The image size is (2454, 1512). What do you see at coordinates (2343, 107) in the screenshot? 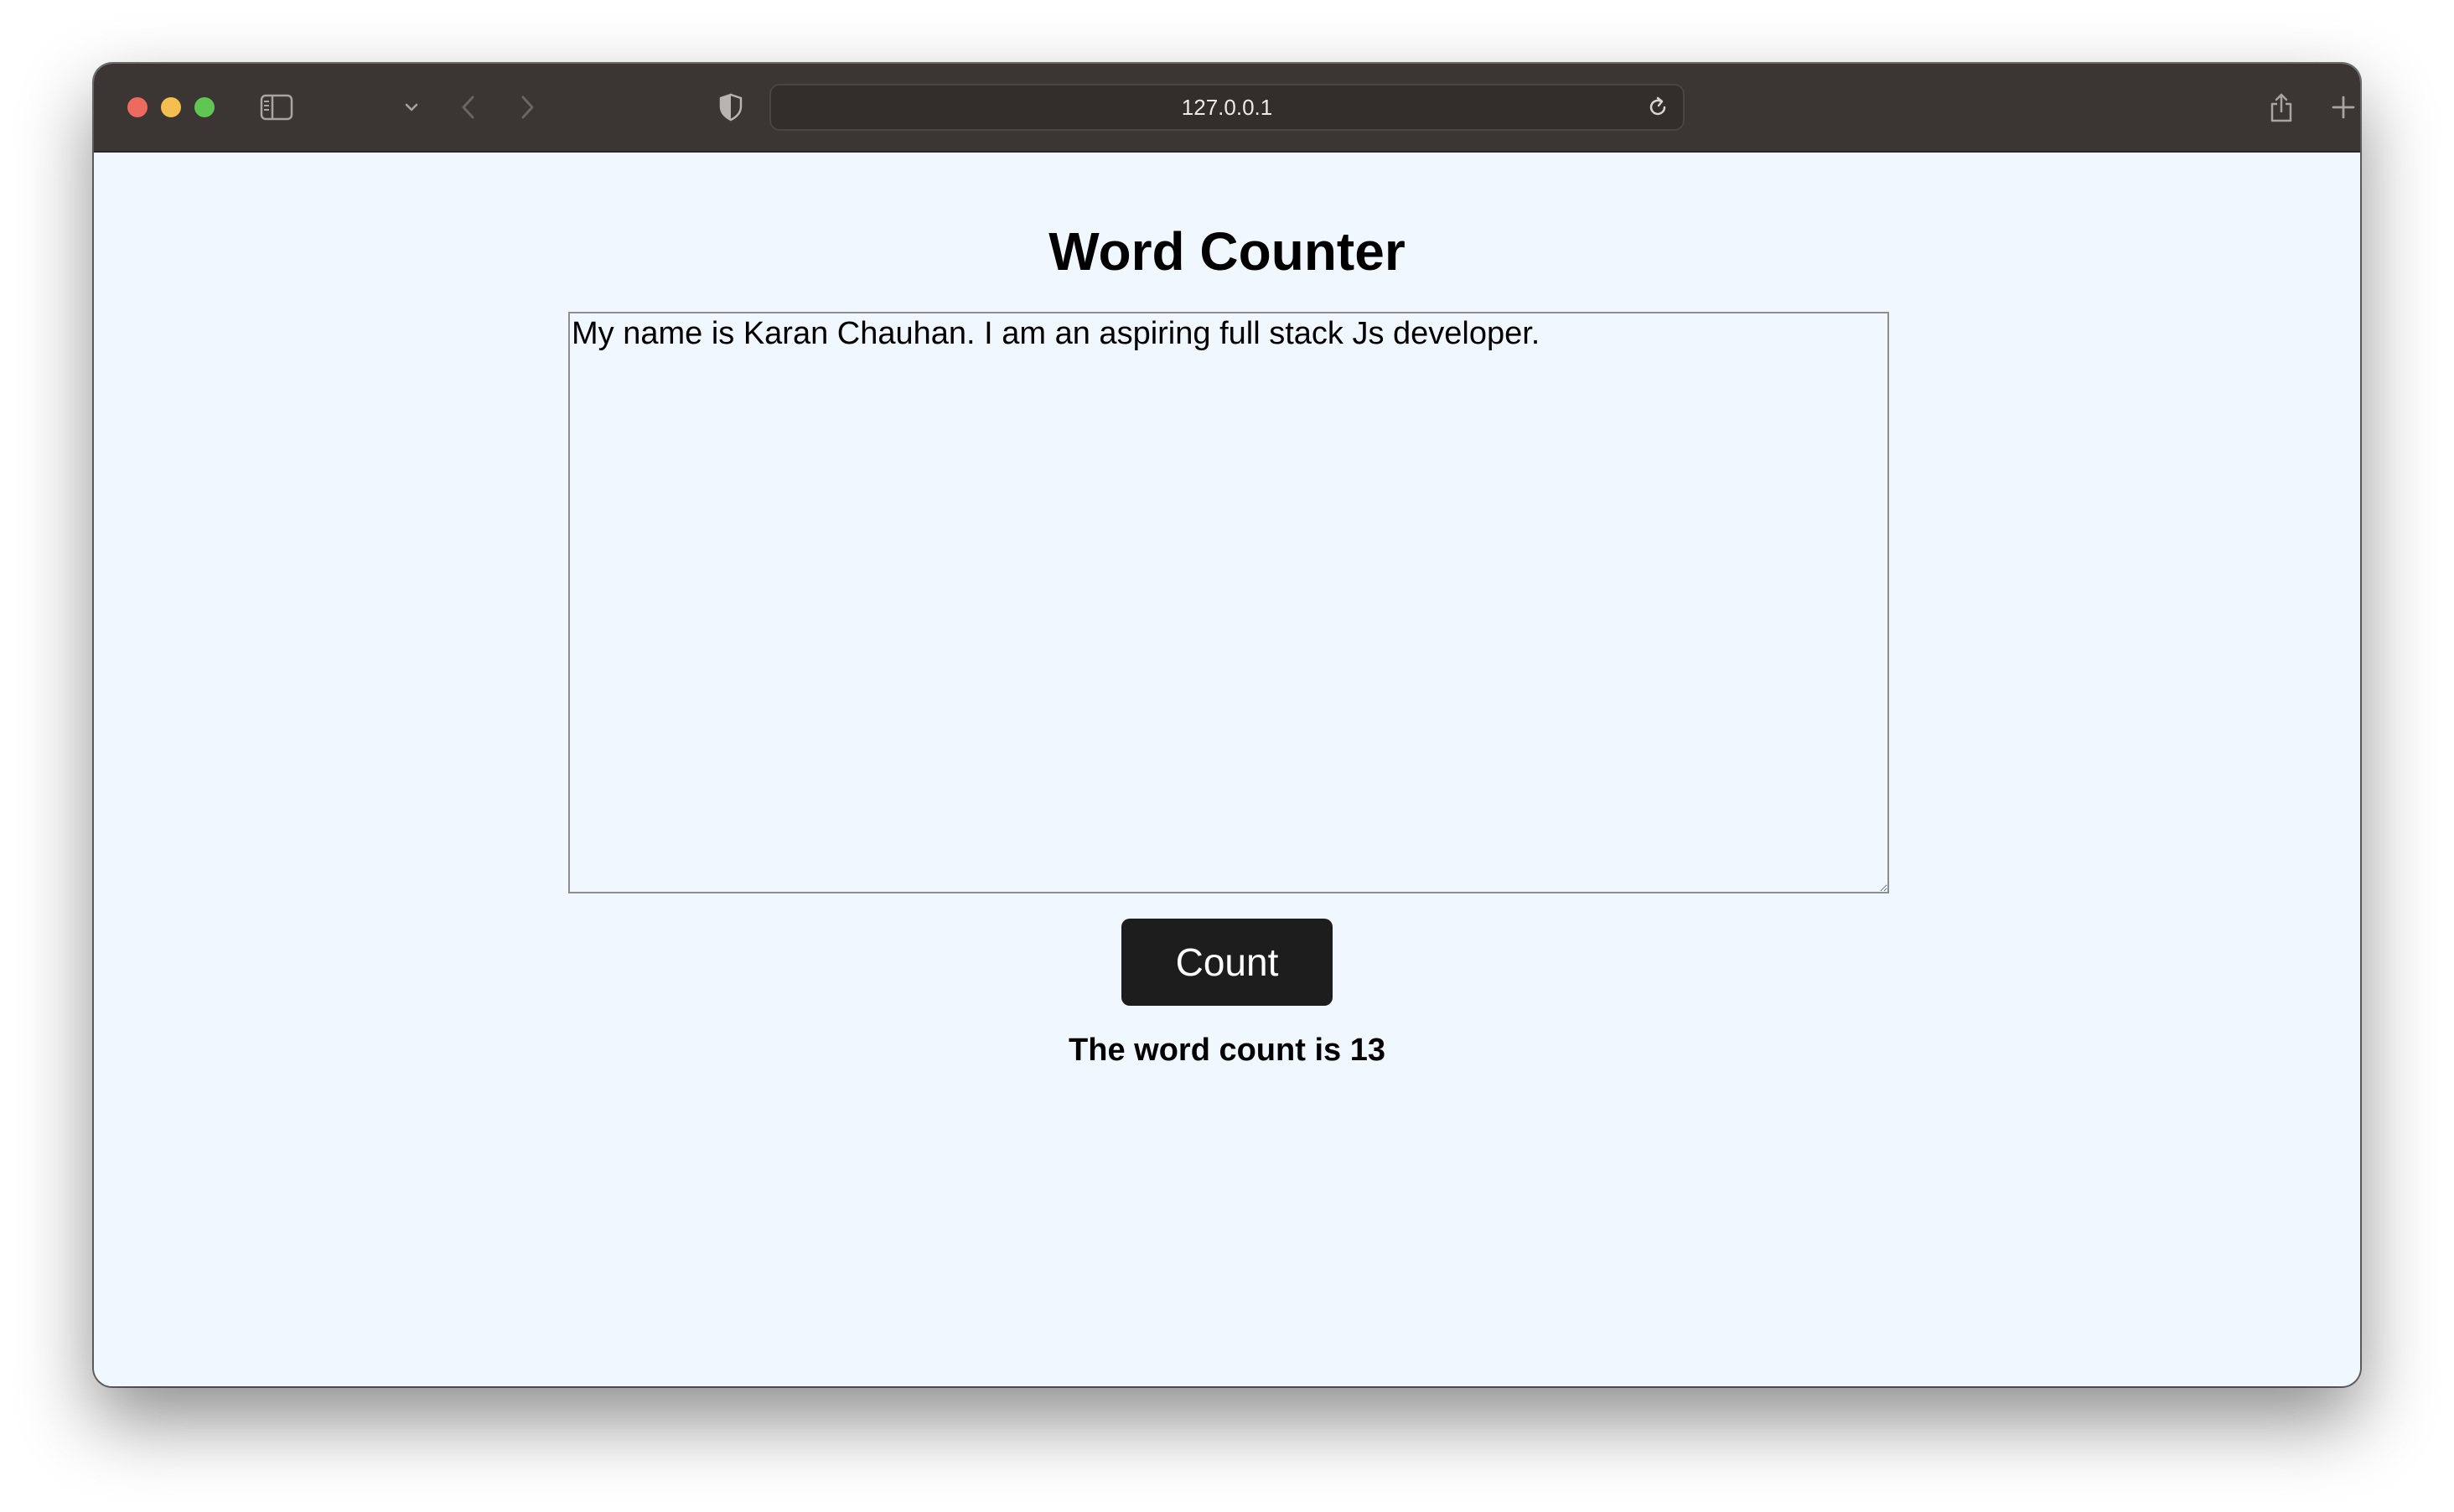
I see `plus-icon` at bounding box center [2343, 107].